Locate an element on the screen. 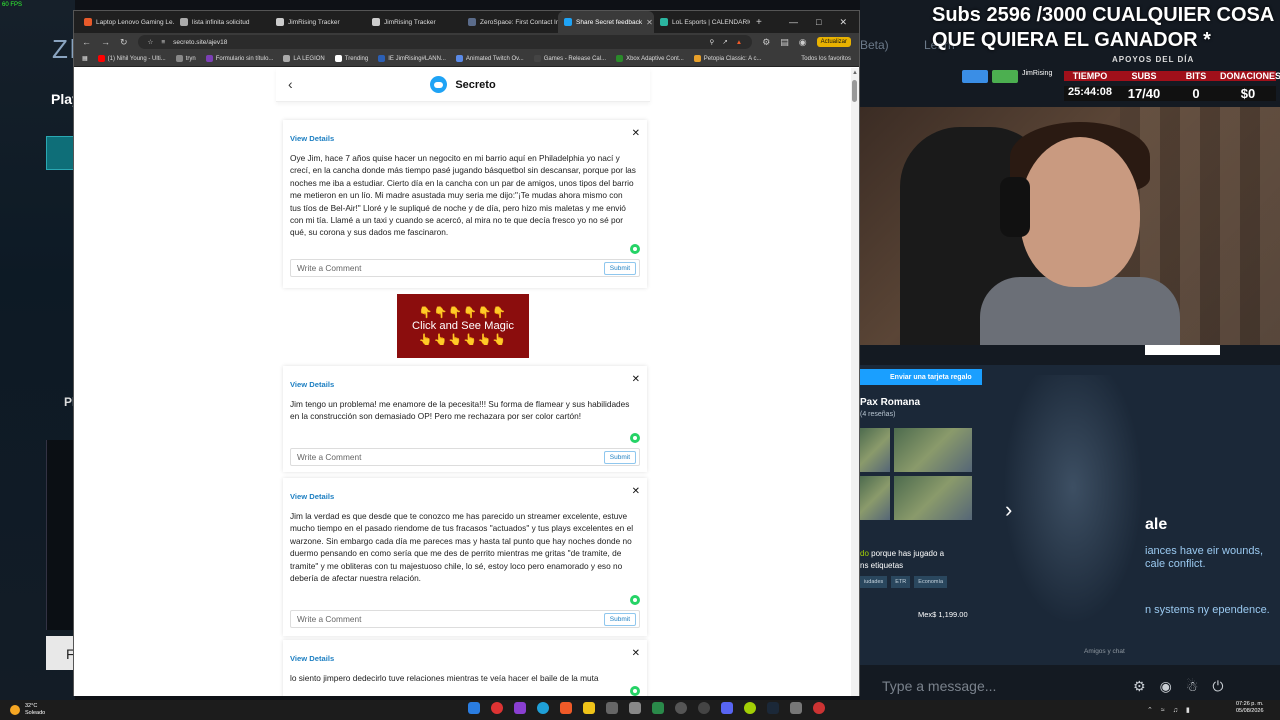 This screenshot has height=720, width=1280. steam-icon is located at coordinates (773, 708).